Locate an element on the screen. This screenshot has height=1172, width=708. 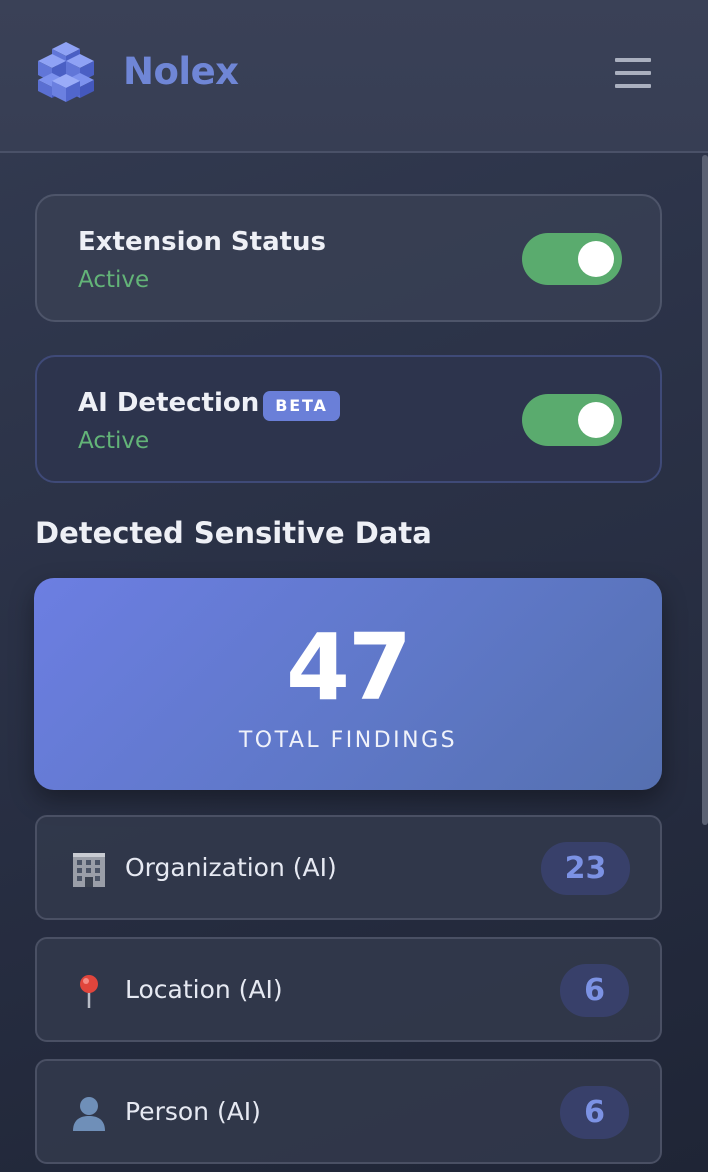
person-silhouette-icon is located at coordinates (89, 1113).